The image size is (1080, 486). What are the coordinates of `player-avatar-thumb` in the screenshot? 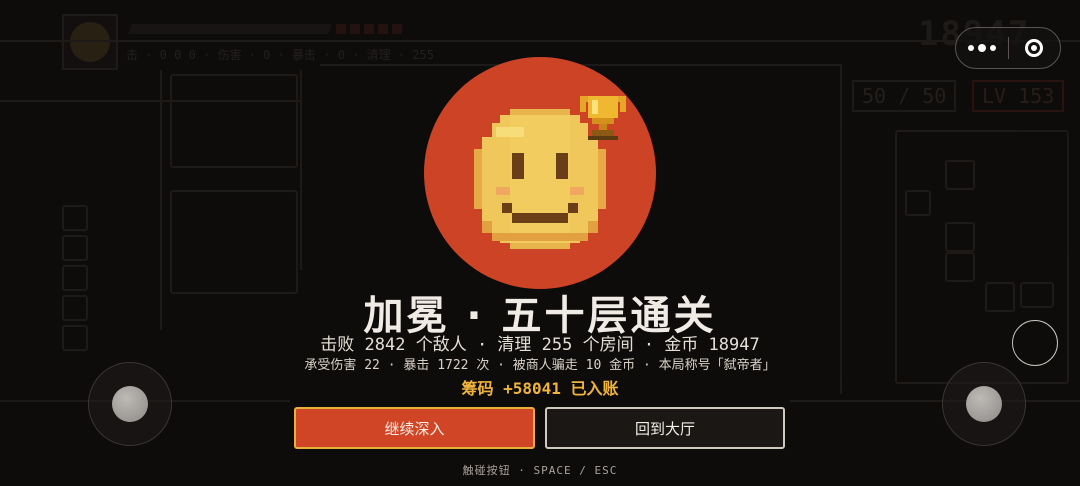 It's located at (90, 42).